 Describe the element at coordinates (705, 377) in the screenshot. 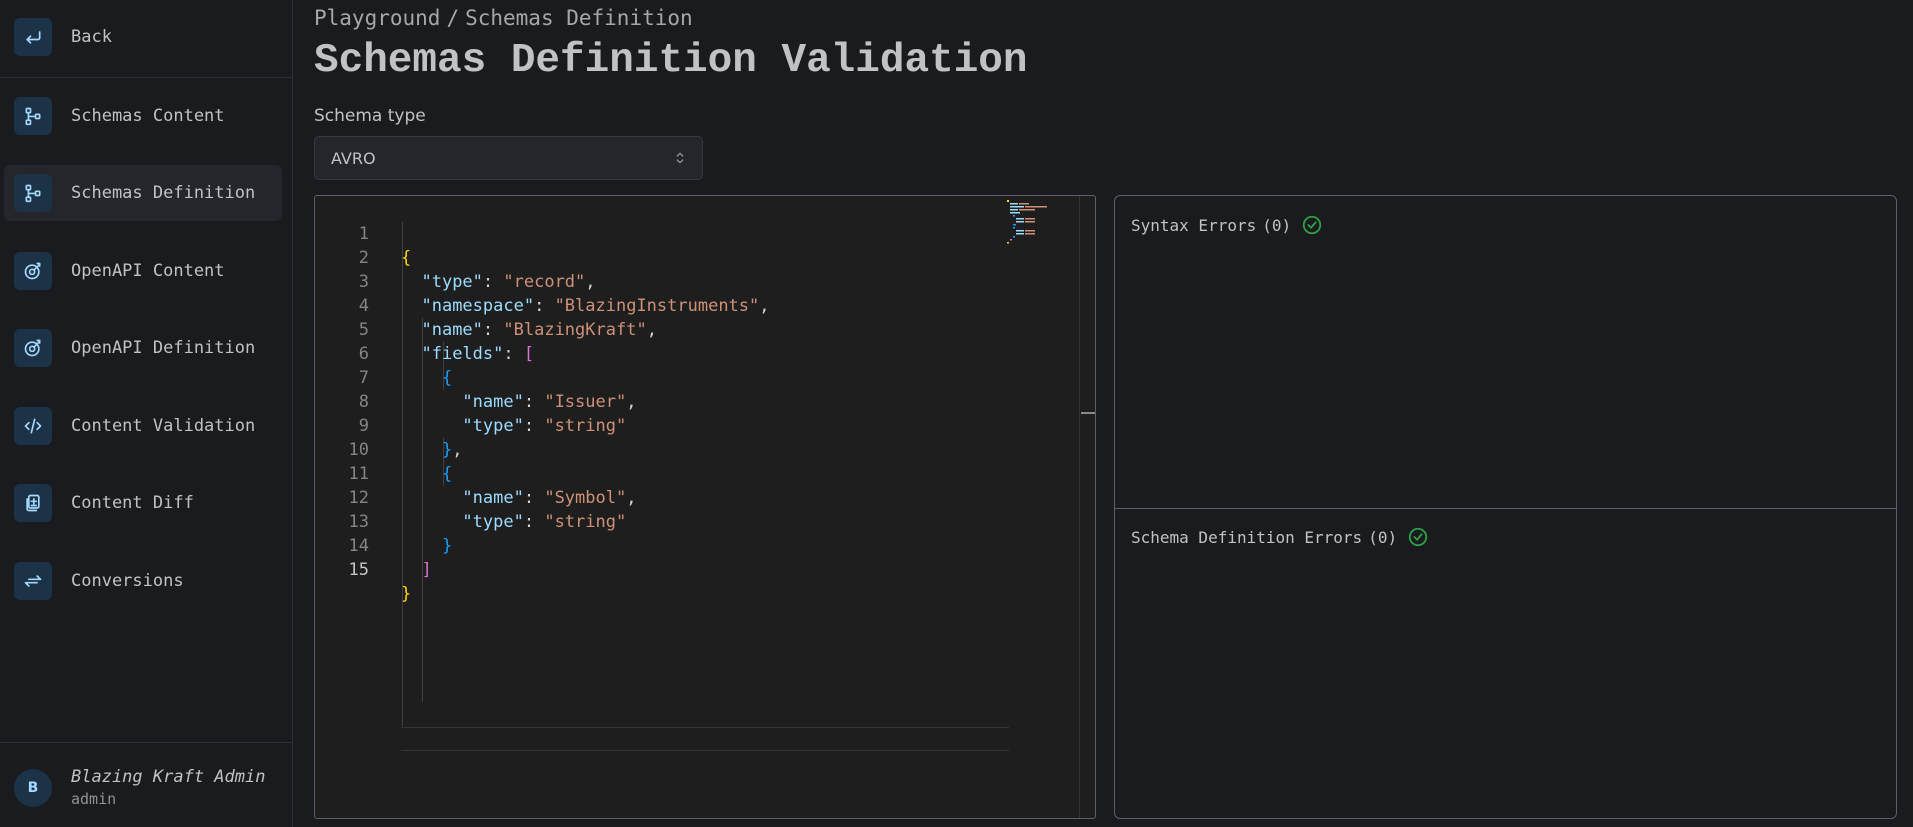

I see `code-line: 7 "name": "Issuer",` at that location.